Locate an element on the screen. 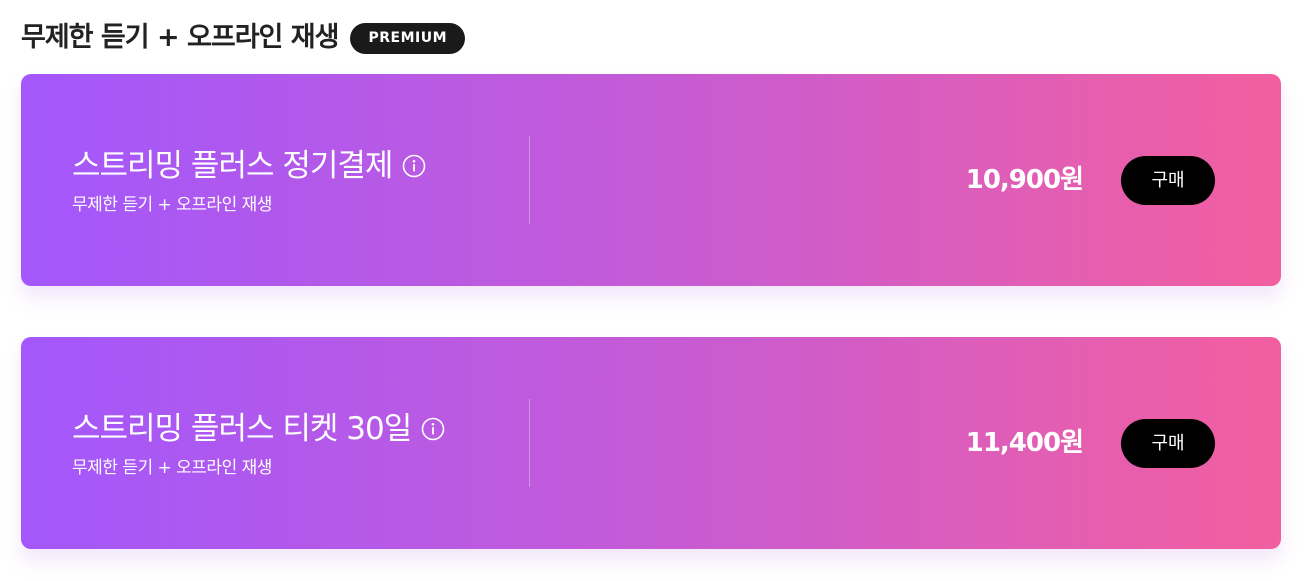 Image resolution: width=1306 pixels, height=581 pixels. premium-badge: PREMIUM is located at coordinates (408, 38).